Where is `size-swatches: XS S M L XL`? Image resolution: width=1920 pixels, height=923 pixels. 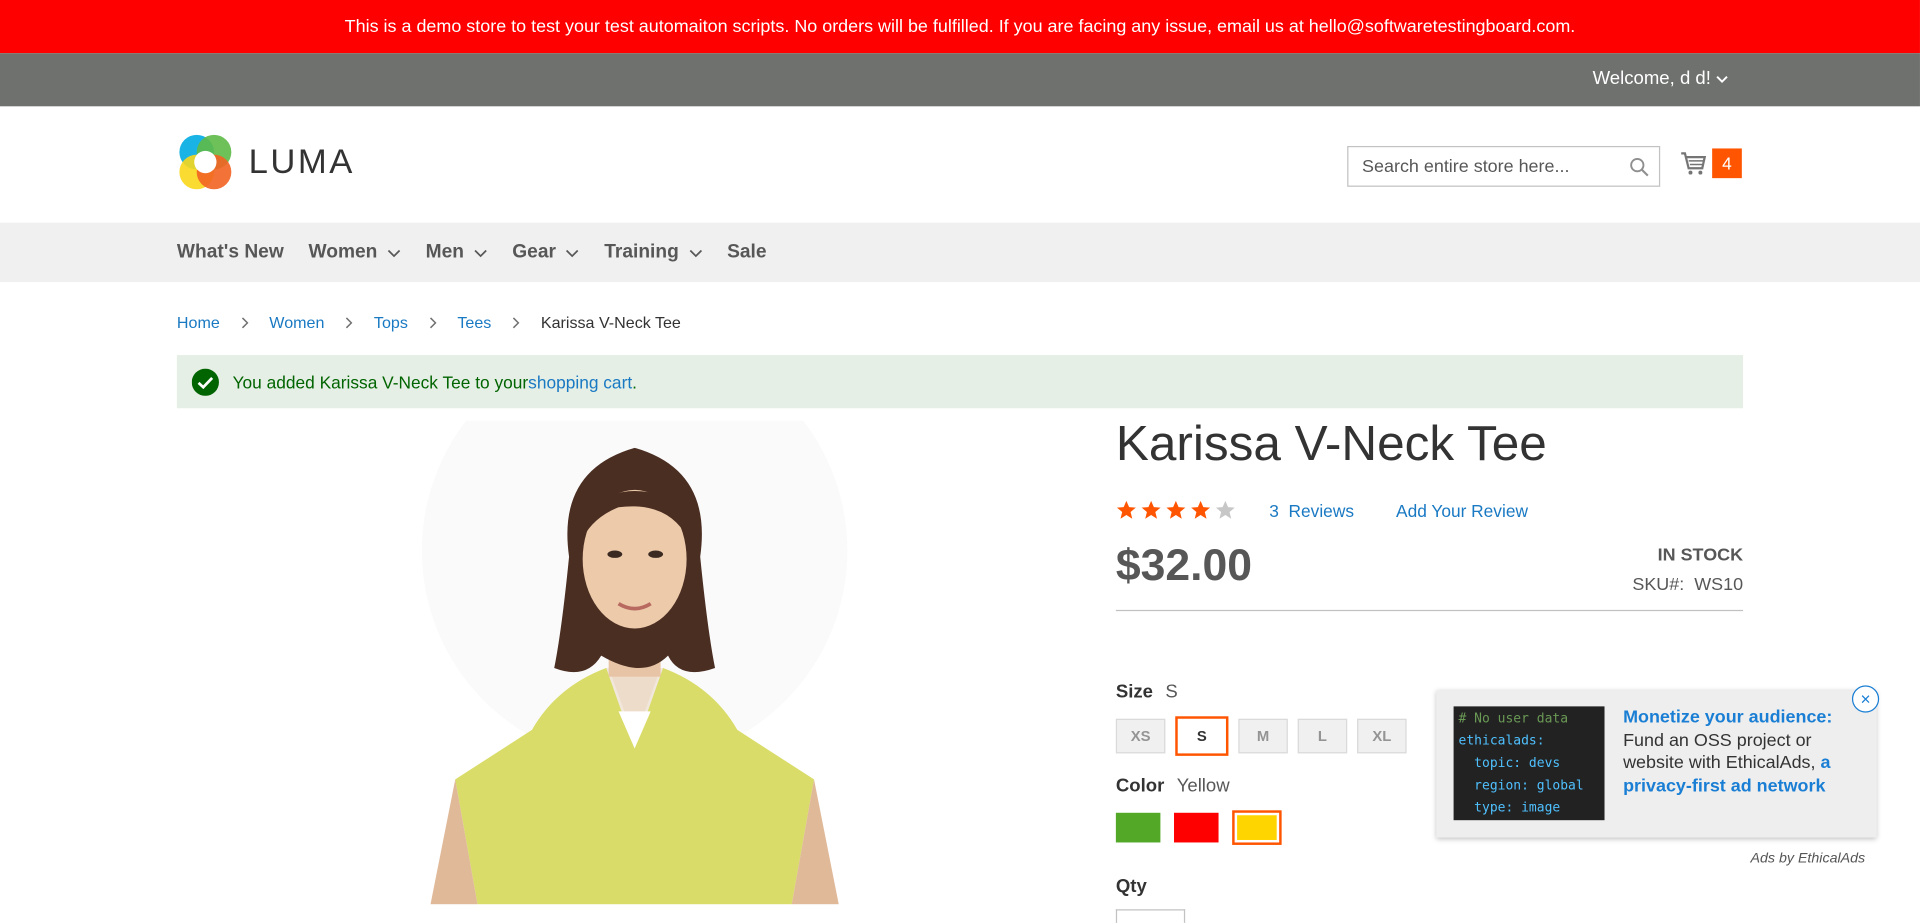 size-swatches: XS S M L XL is located at coordinates (1261, 737).